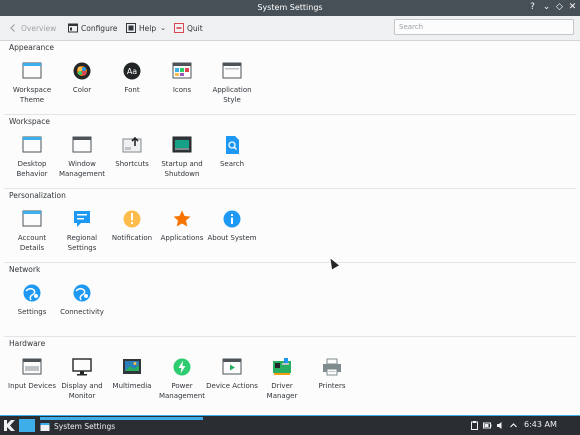 This screenshot has width=580, height=435. Describe the element at coordinates (572, 7) in the screenshot. I see `close-button: ✕` at that location.